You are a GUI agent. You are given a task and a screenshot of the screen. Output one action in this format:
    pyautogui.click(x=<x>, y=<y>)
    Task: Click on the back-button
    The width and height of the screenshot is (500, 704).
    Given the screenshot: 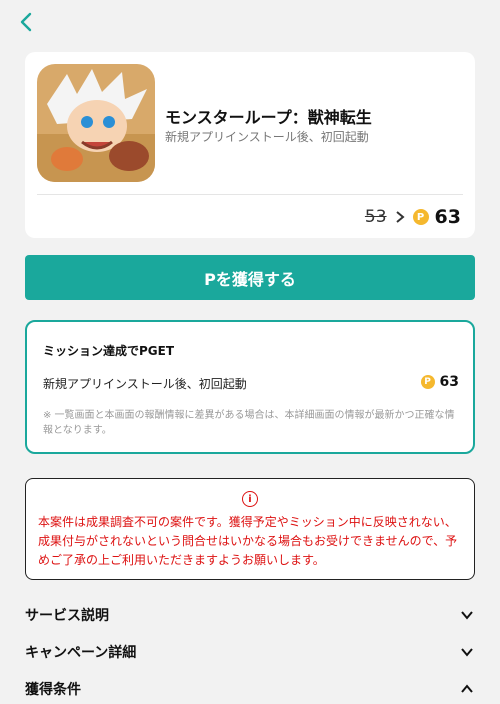 What is the action you would take?
    pyautogui.click(x=26, y=22)
    